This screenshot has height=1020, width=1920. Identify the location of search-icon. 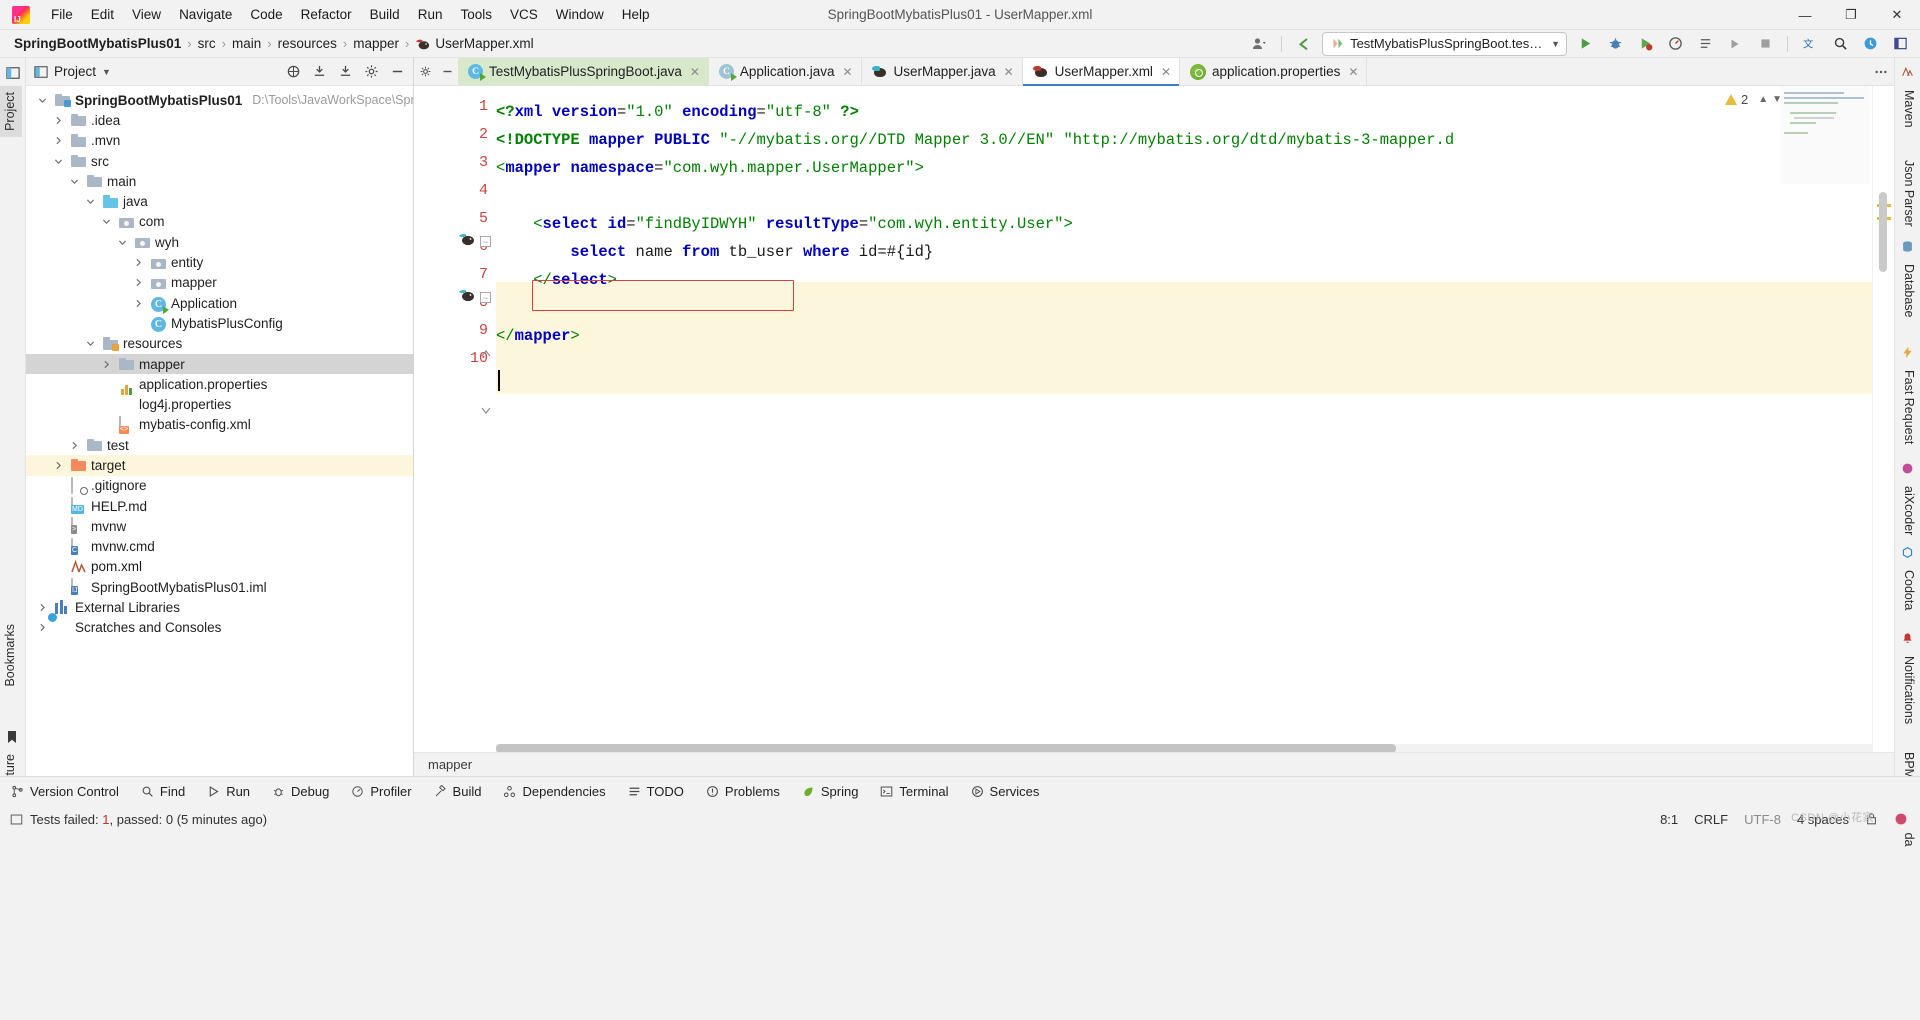
(1840, 44).